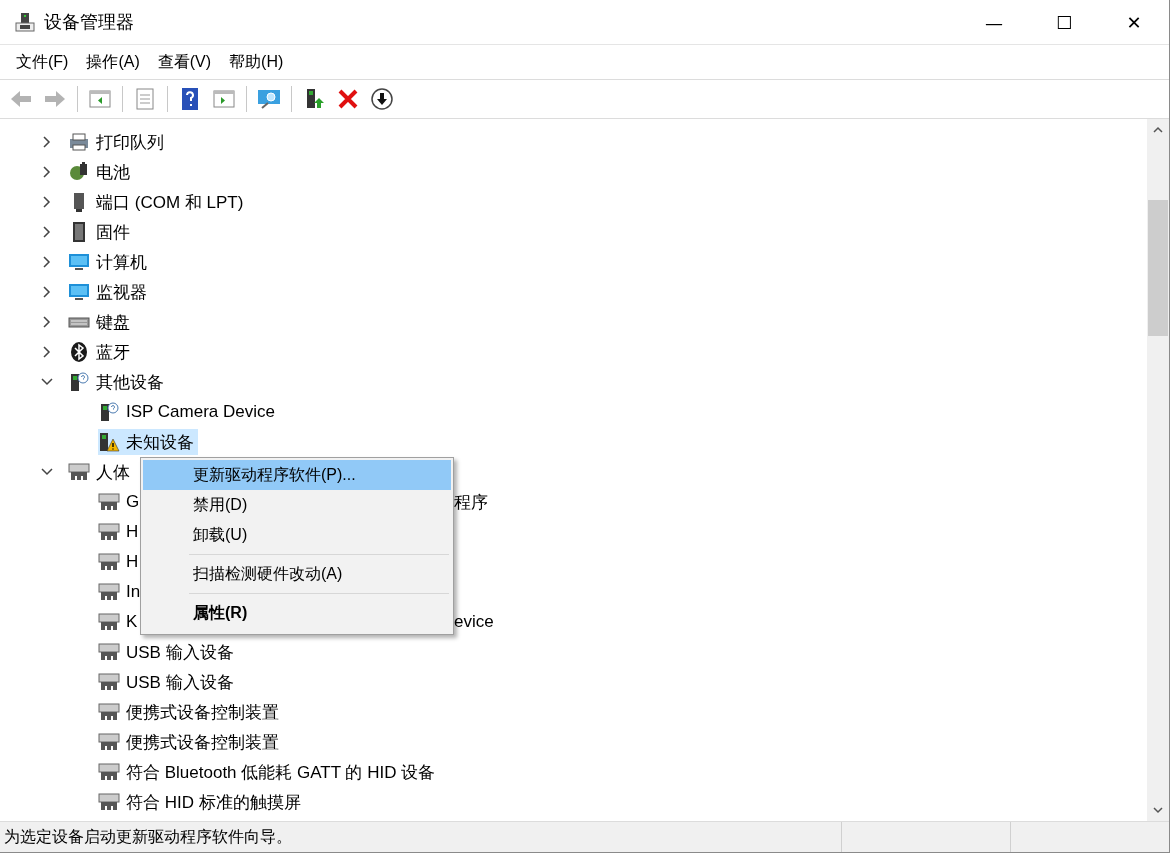 This screenshot has height=857, width=1171. Describe the element at coordinates (297, 535) in the screenshot. I see `context-menu-item: 卸载(U)` at that location.